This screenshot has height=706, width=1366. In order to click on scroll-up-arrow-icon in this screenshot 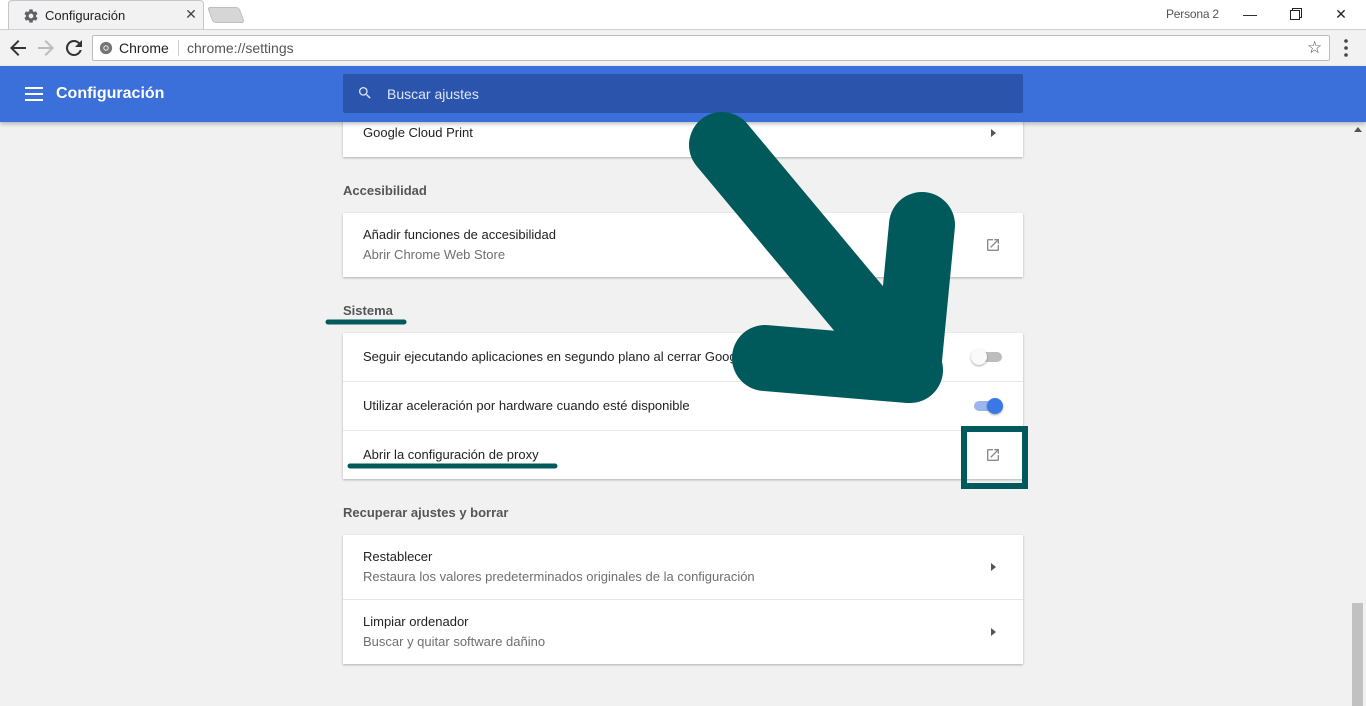, I will do `click(1358, 129)`.